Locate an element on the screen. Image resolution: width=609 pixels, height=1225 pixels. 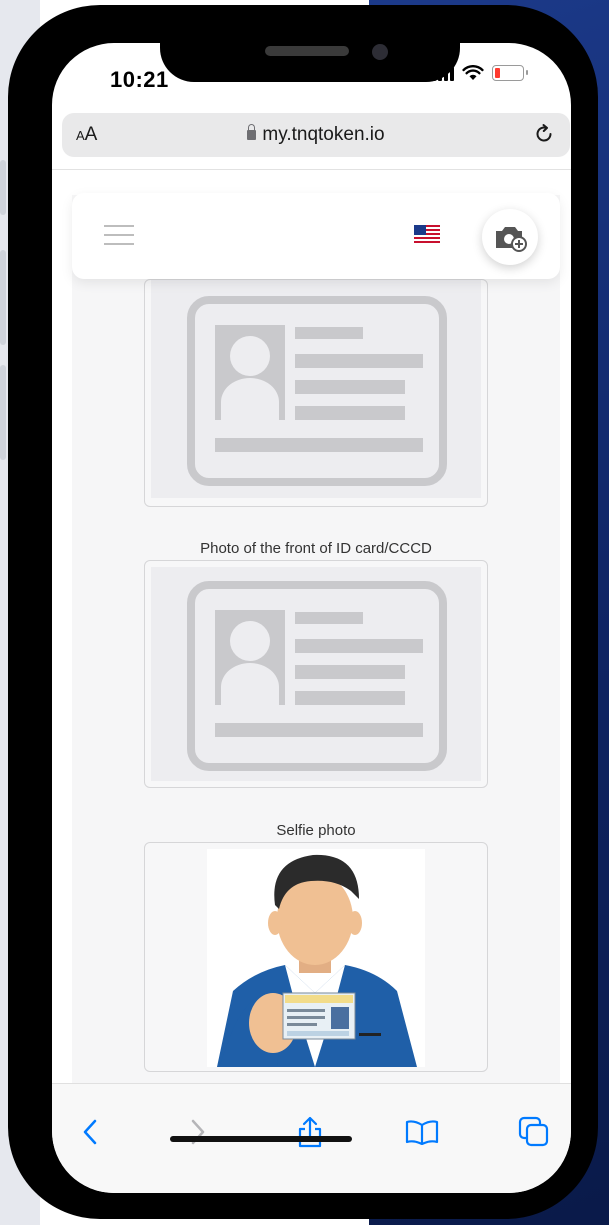
lock-icon is located at coordinates (252, 132).